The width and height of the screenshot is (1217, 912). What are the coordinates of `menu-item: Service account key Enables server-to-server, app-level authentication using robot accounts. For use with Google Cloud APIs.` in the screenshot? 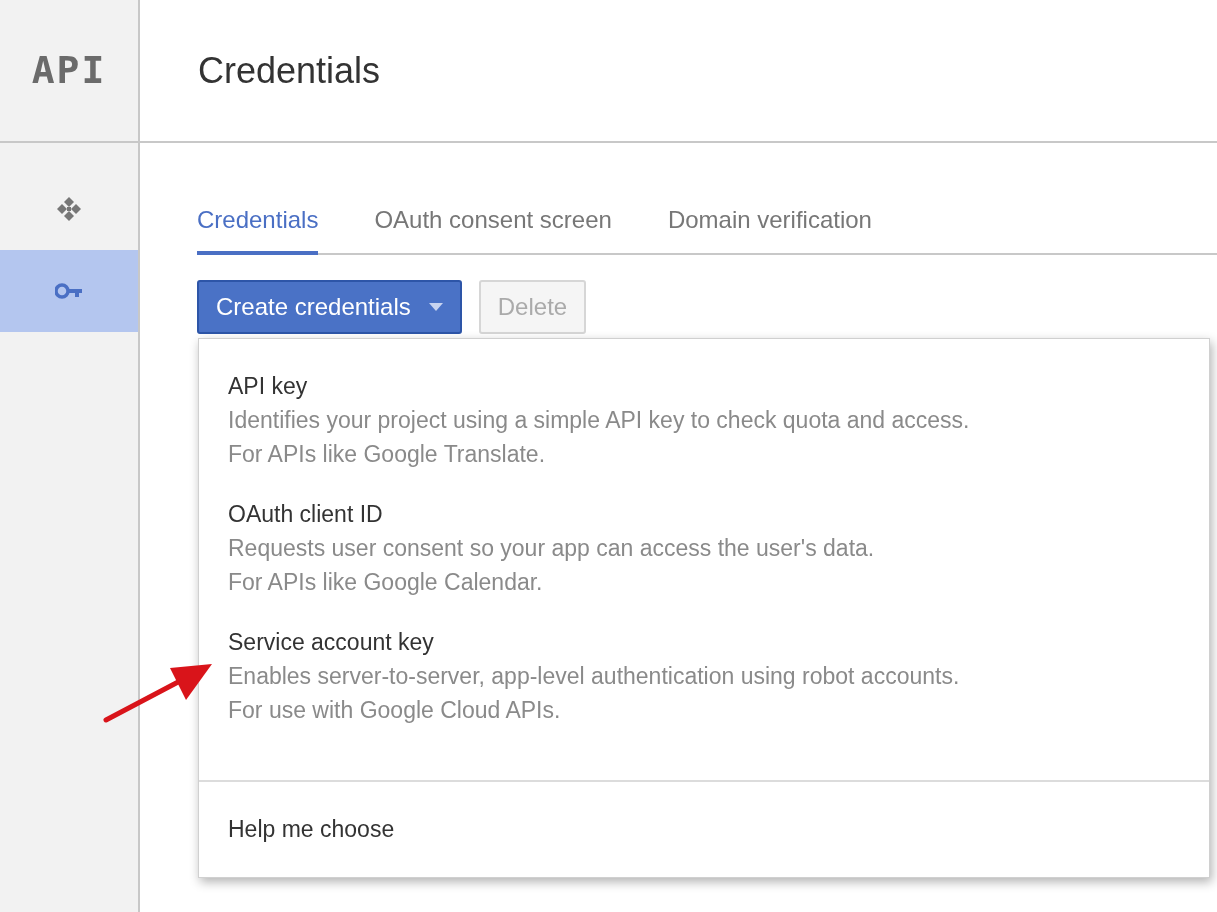 It's located at (718, 676).